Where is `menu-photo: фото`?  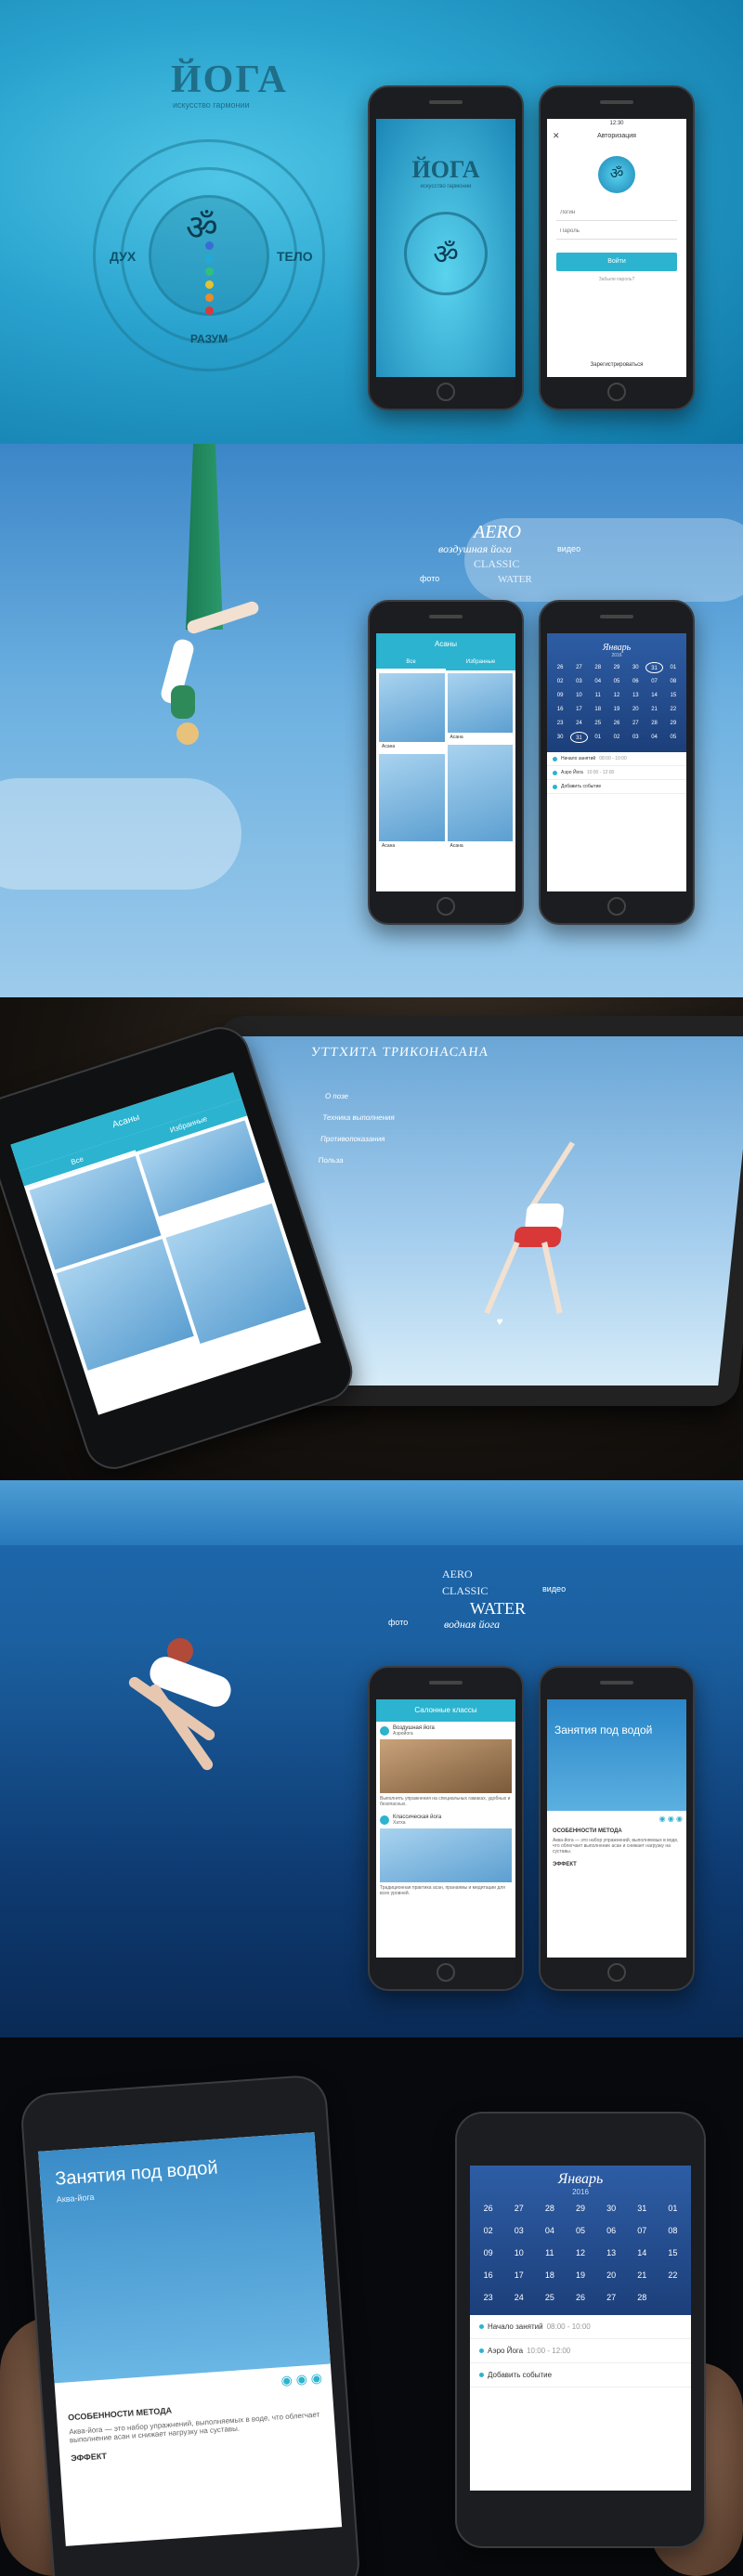 menu-photo: фото is located at coordinates (398, 1623).